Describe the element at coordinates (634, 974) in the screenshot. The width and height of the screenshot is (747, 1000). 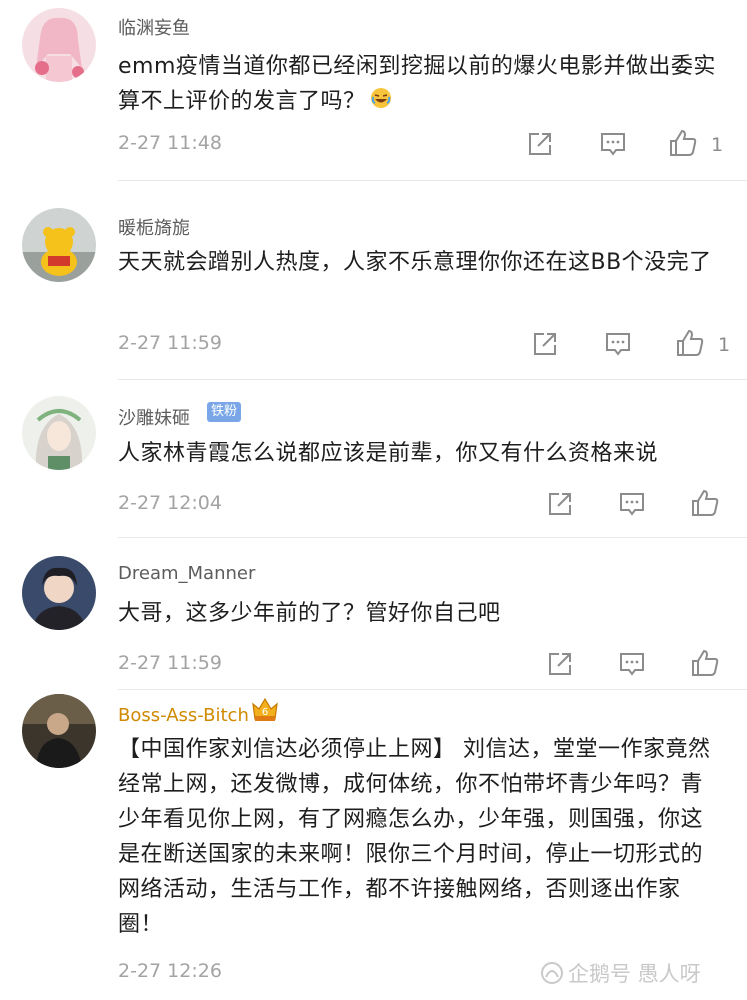
I see `watermark-text: 企鹅号 愚人呀` at that location.